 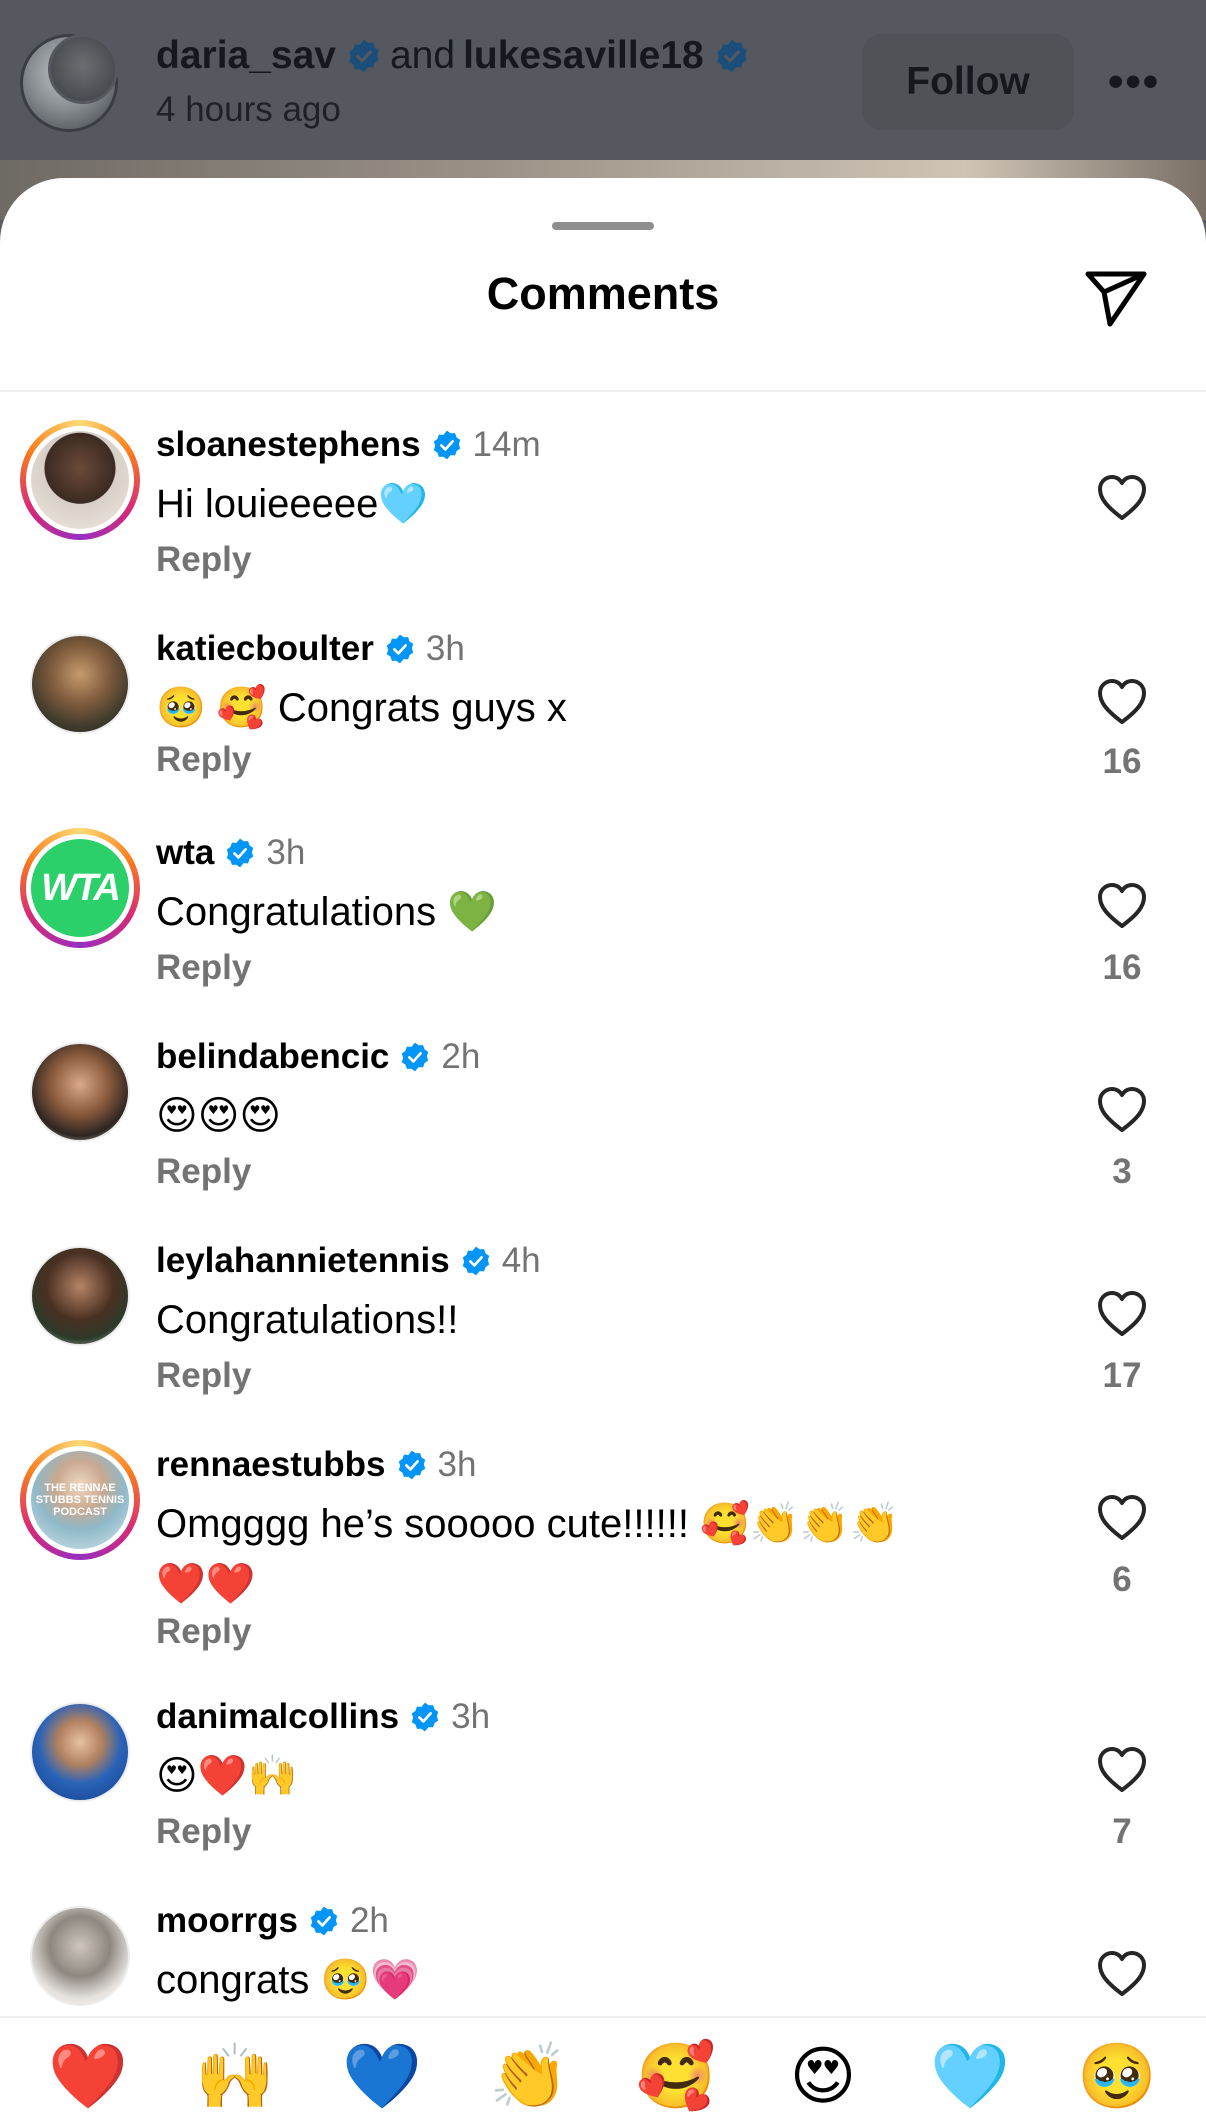 I want to click on like-count: 17, so click(x=1122, y=1375).